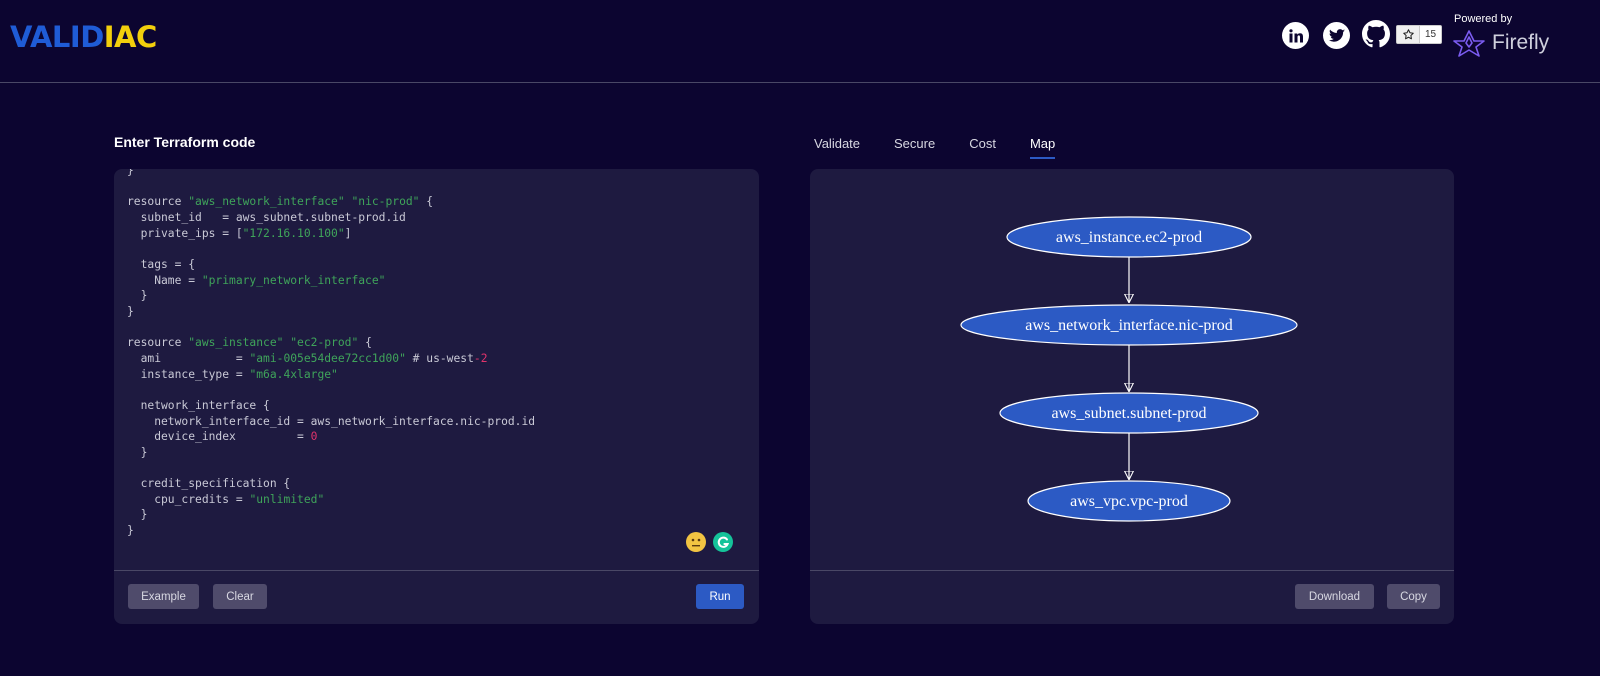 This screenshot has height=676, width=1600. Describe the element at coordinates (951, 147) in the screenshot. I see `result-tabs: Validate Secure Cost Map` at that location.